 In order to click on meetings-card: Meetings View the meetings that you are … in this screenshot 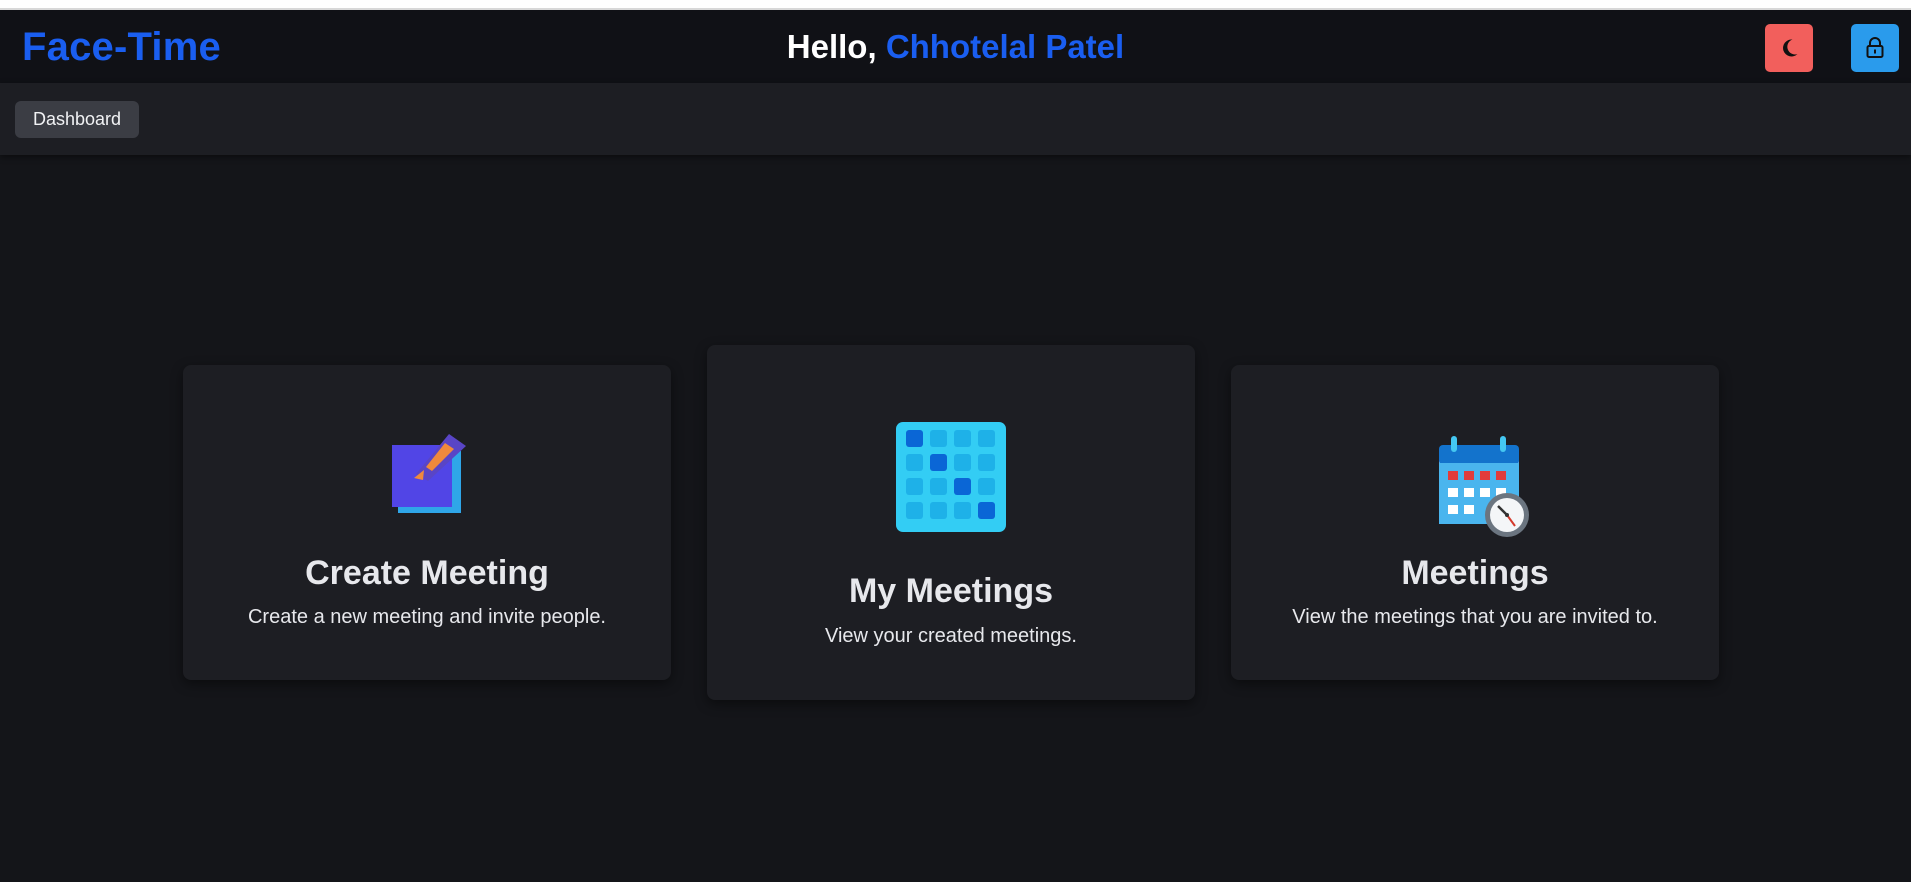, I will do `click(1475, 522)`.